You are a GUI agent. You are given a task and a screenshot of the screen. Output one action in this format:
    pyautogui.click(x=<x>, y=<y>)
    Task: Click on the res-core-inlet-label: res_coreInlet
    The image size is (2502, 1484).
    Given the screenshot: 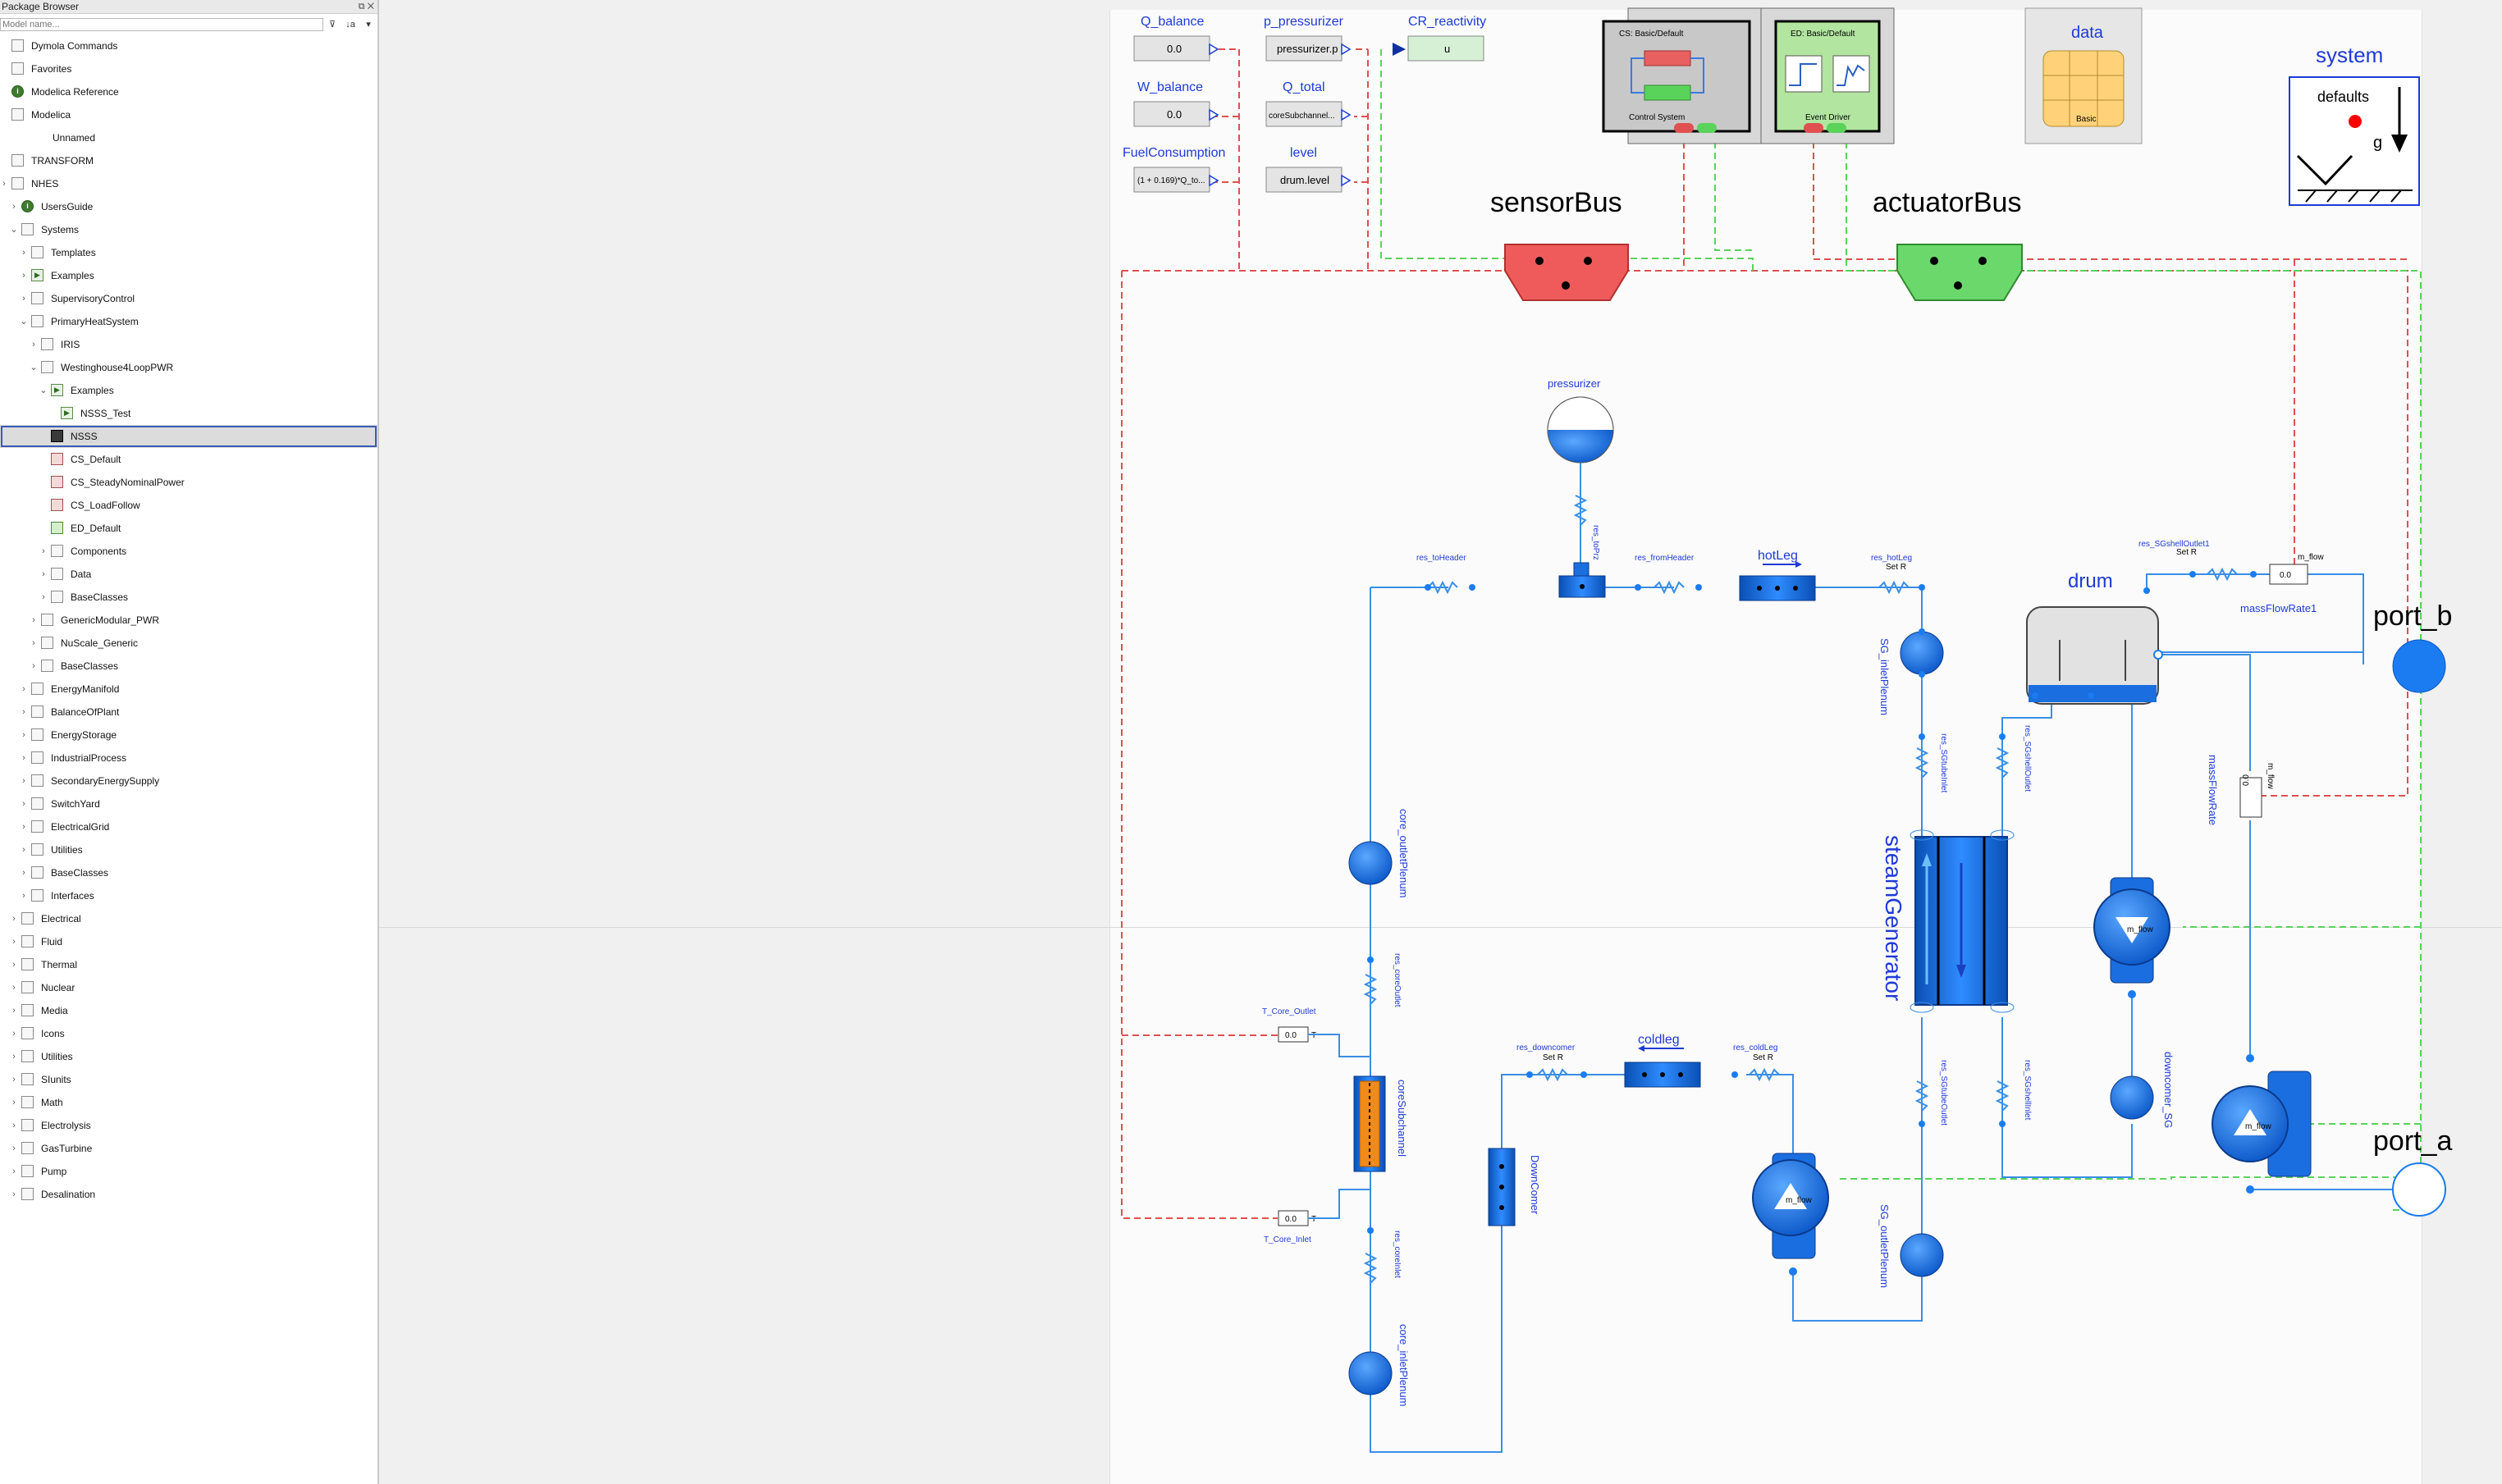 What is the action you would take?
    pyautogui.click(x=1397, y=1254)
    